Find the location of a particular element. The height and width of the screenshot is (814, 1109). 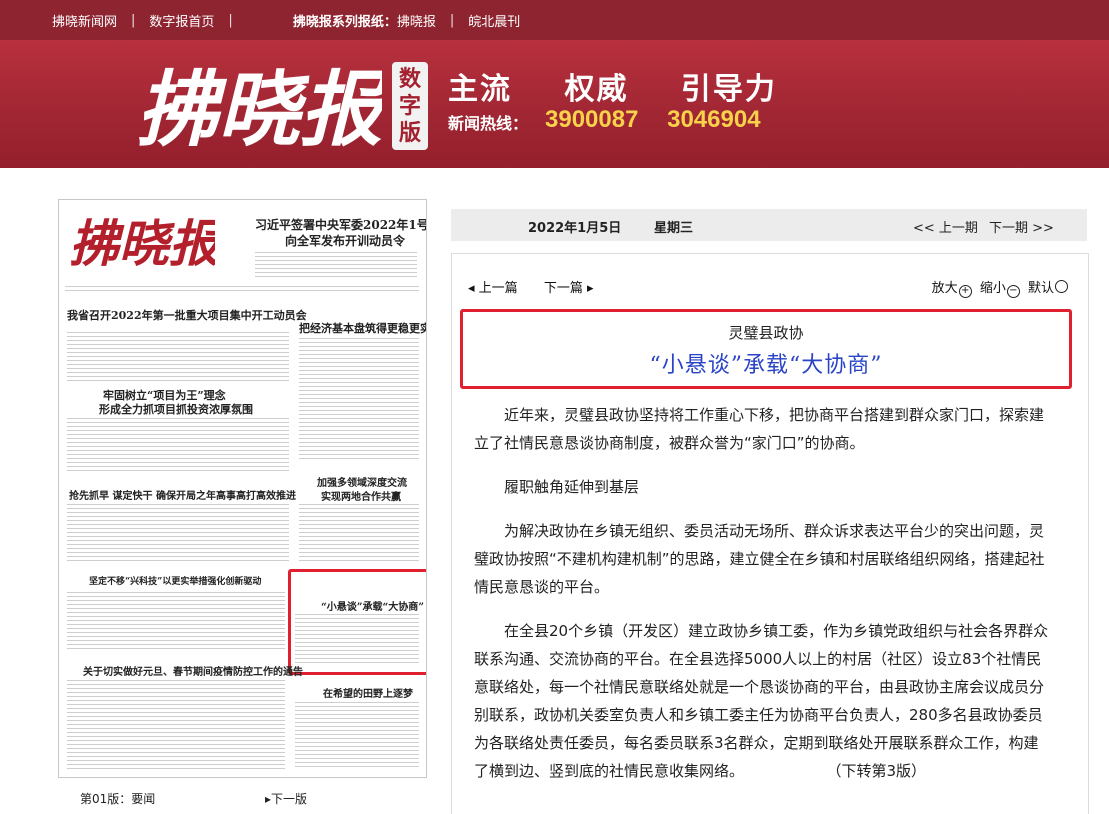

current-article-highlight is located at coordinates (357, 622).